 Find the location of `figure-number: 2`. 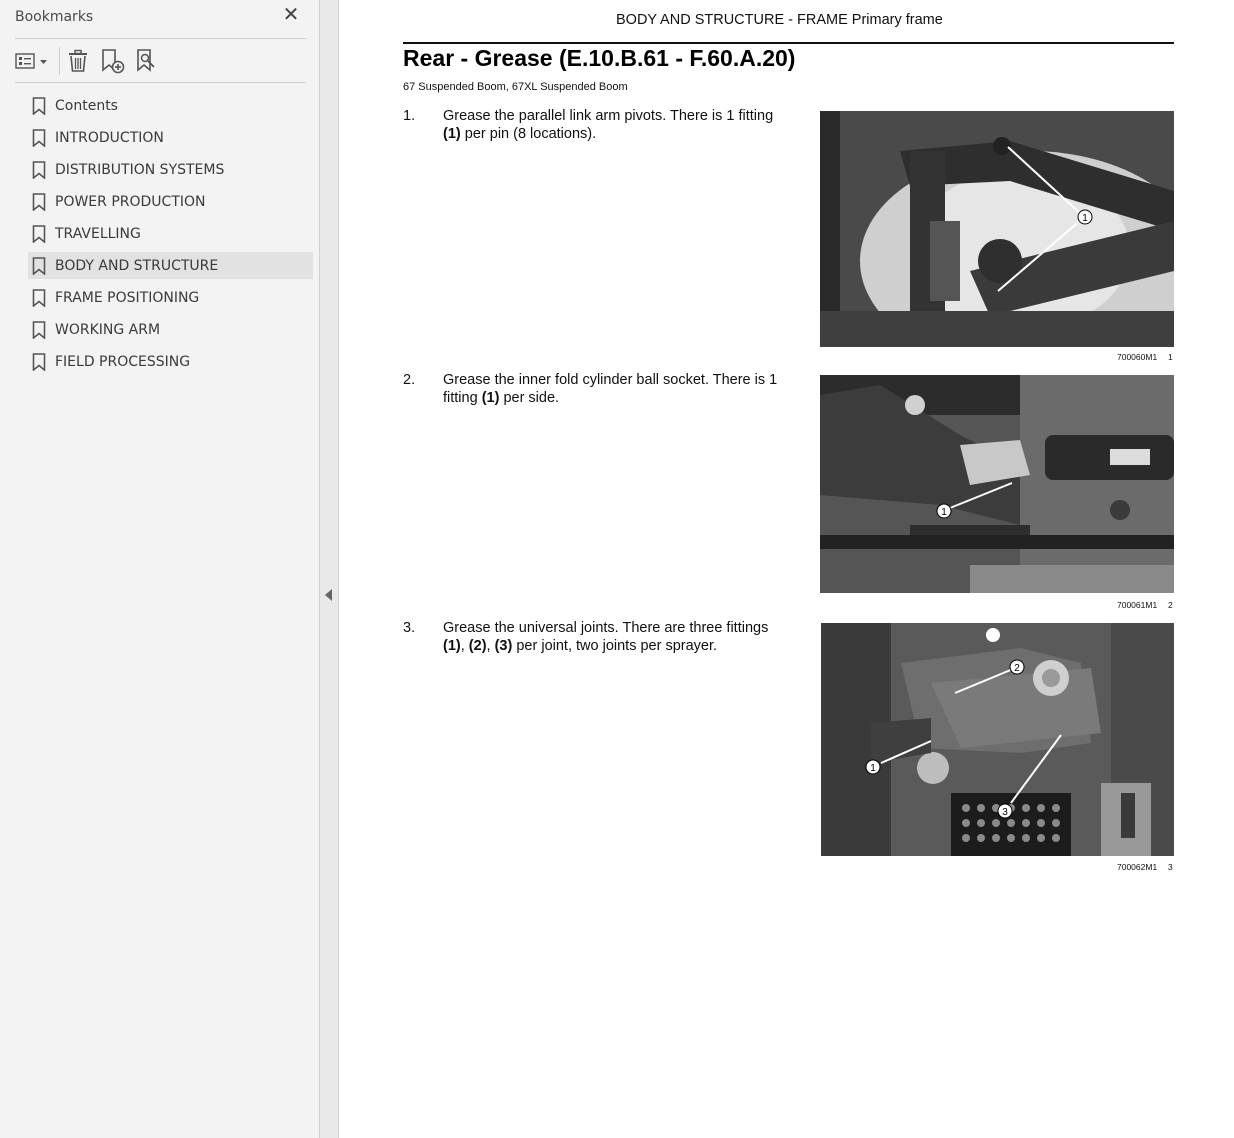

figure-number: 2 is located at coordinates (1170, 605).